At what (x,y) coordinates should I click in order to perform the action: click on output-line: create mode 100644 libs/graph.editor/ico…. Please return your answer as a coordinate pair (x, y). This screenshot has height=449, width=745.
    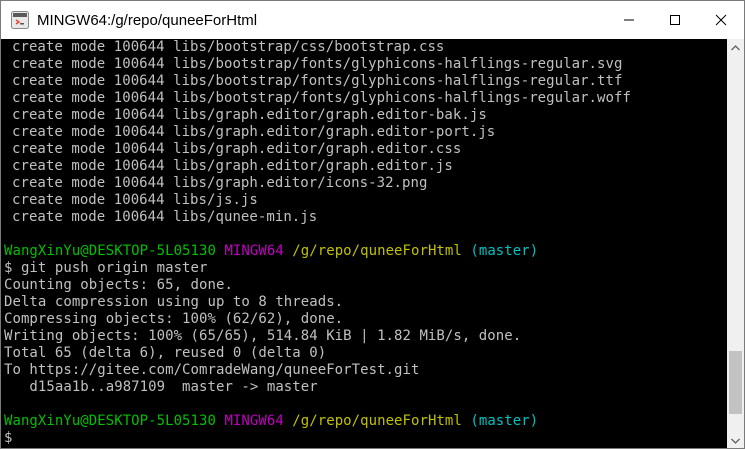
    Looking at the image, I should click on (220, 183).